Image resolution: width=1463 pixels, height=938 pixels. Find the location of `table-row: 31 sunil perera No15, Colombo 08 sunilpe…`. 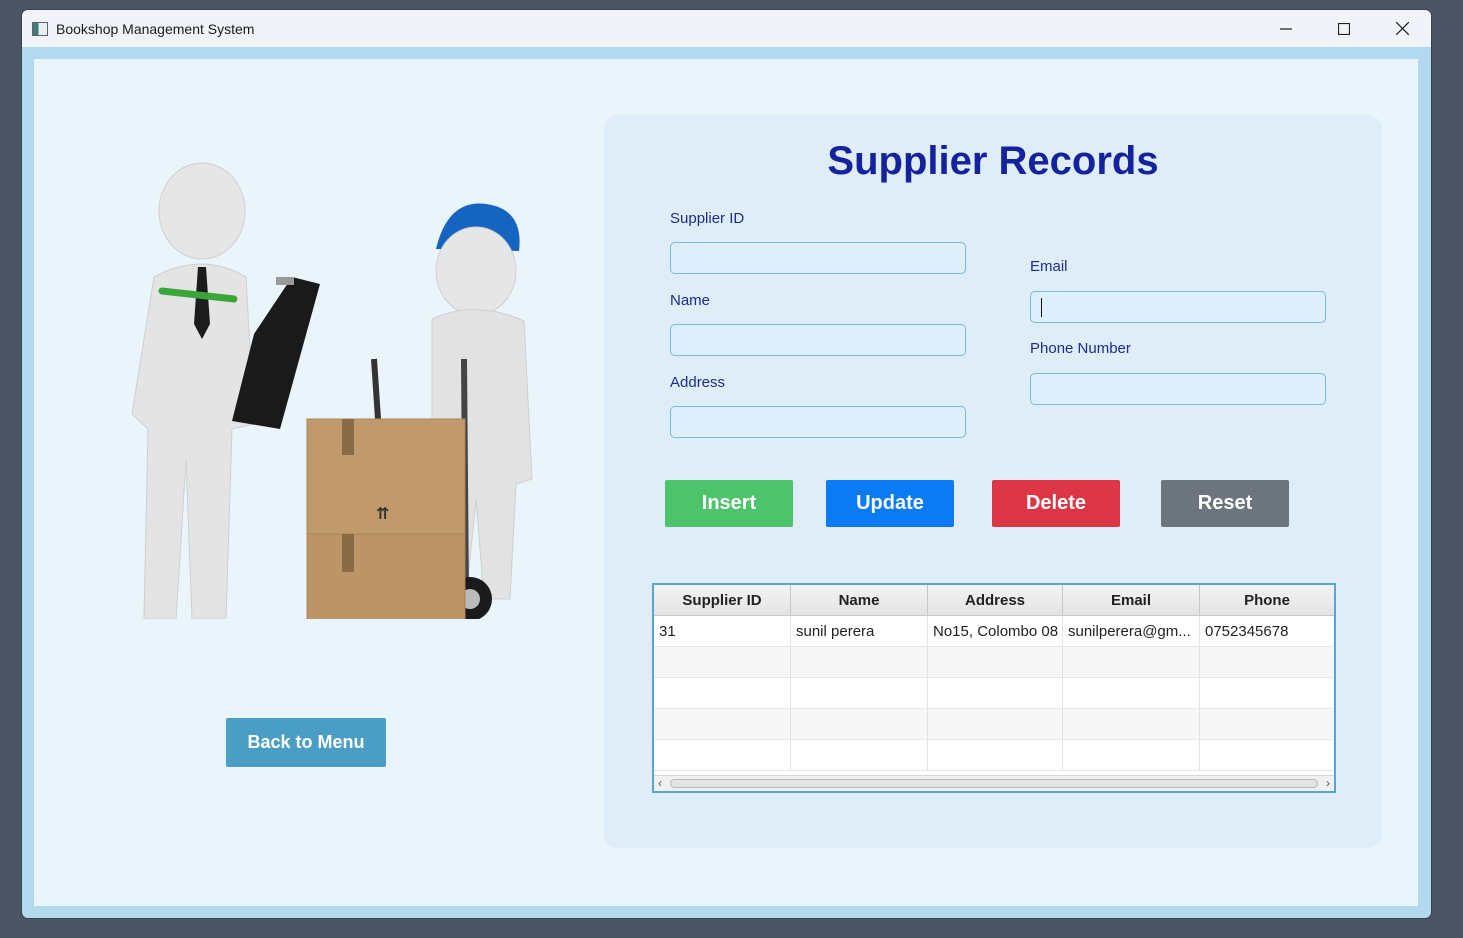

table-row: 31 sunil perera No15, Colombo 08 sunilpe… is located at coordinates (994, 631).